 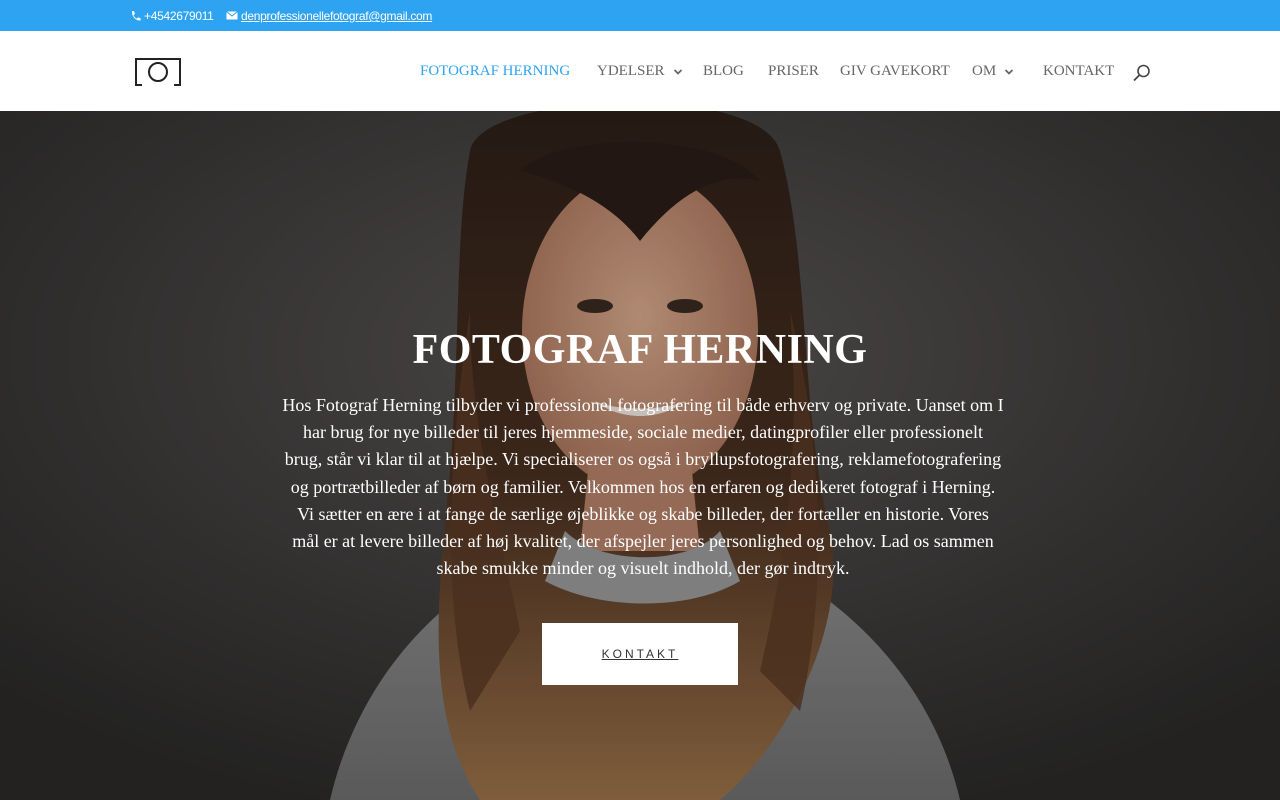 What do you see at coordinates (640, 654) in the screenshot?
I see `kontakt-button: KONTAKT` at bounding box center [640, 654].